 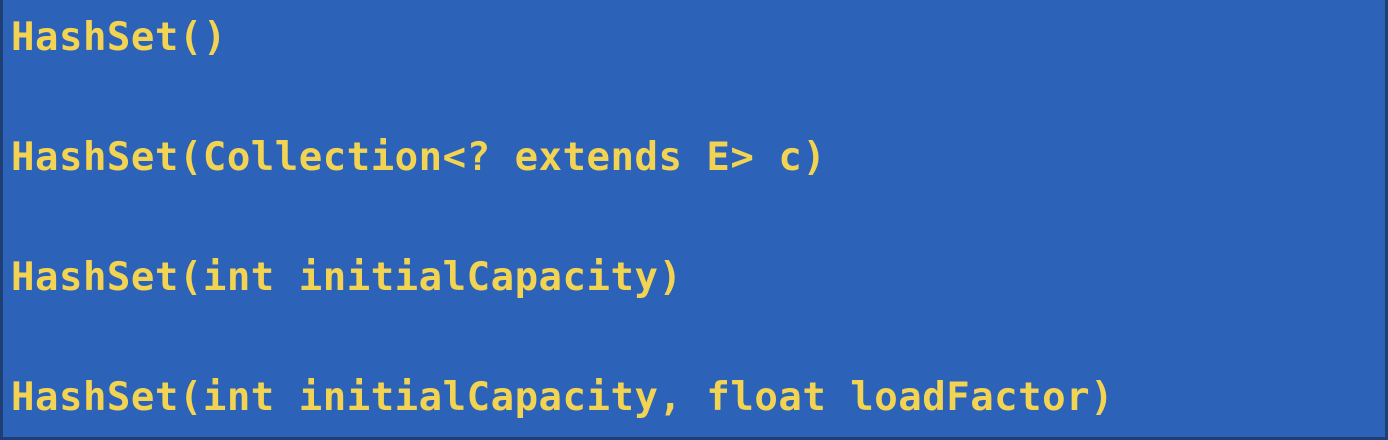 I want to click on constructor-line: HashSet(Collection<? extends E> c), so click(x=419, y=157).